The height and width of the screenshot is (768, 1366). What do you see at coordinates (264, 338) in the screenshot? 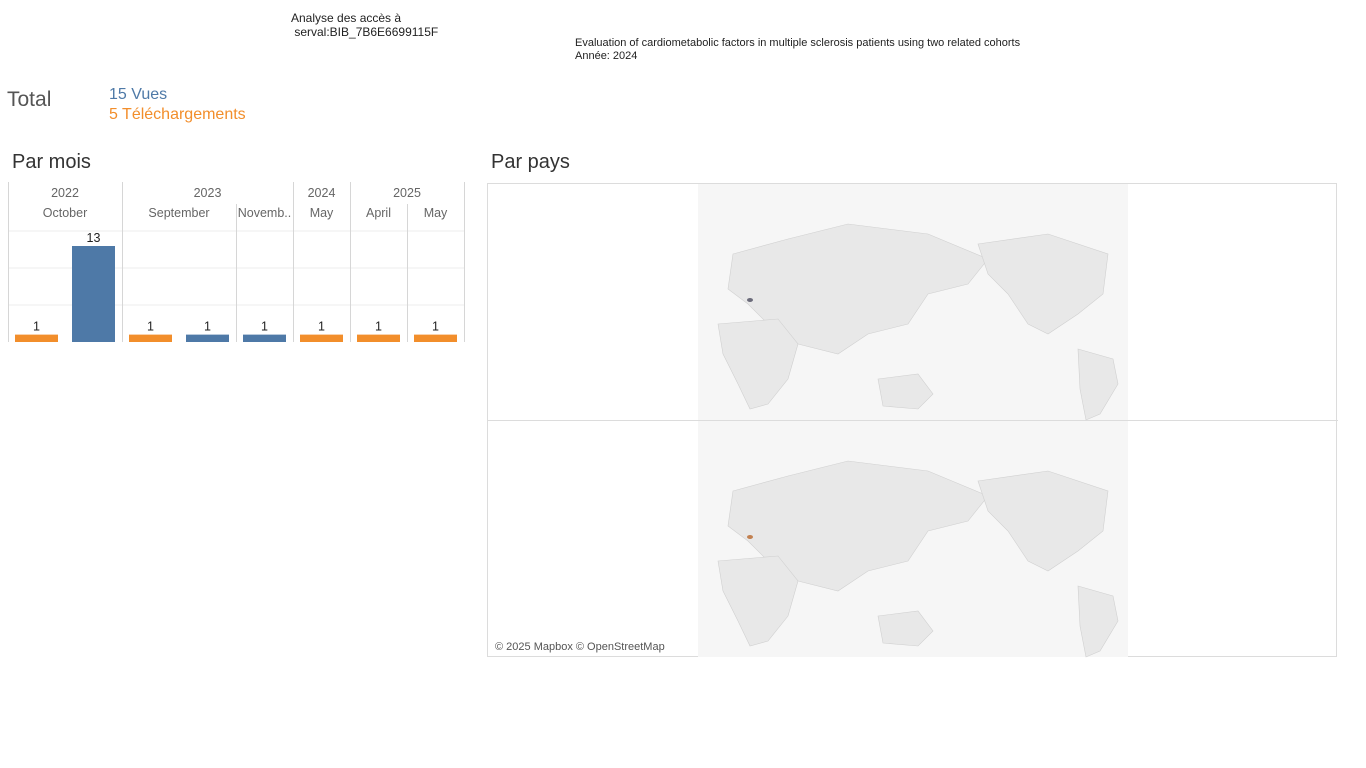
I see `bar-vues-2023-novemb` at bounding box center [264, 338].